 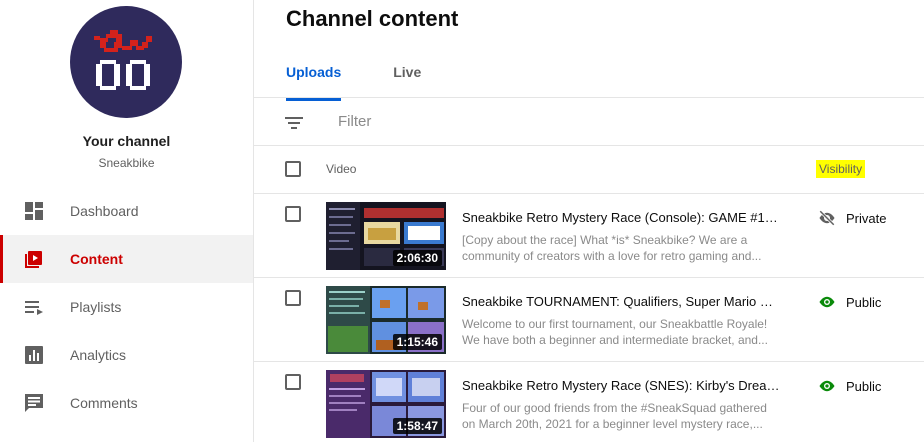 I want to click on analytics-icon, so click(x=34, y=355).